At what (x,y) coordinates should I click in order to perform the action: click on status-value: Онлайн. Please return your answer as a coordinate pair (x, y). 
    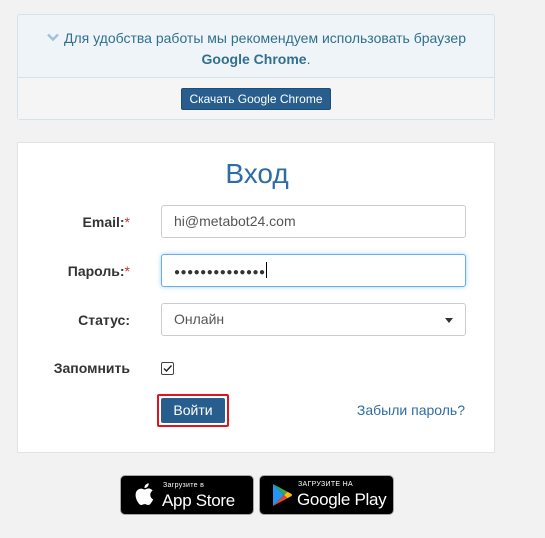
    Looking at the image, I should click on (199, 319).